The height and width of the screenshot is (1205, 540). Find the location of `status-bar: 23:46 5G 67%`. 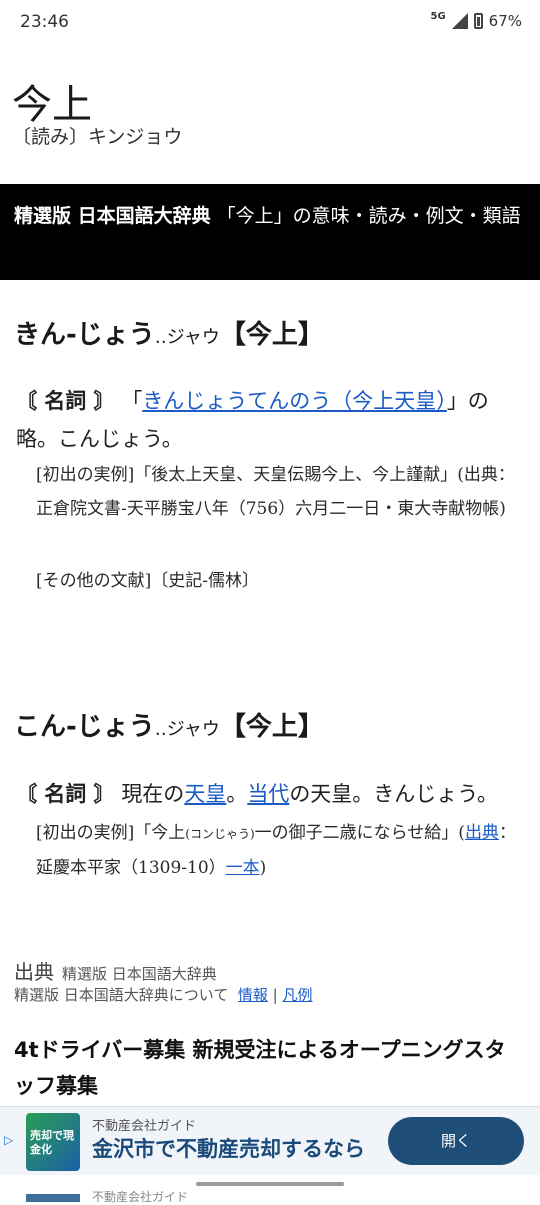

status-bar: 23:46 5G 67% is located at coordinates (270, 24).